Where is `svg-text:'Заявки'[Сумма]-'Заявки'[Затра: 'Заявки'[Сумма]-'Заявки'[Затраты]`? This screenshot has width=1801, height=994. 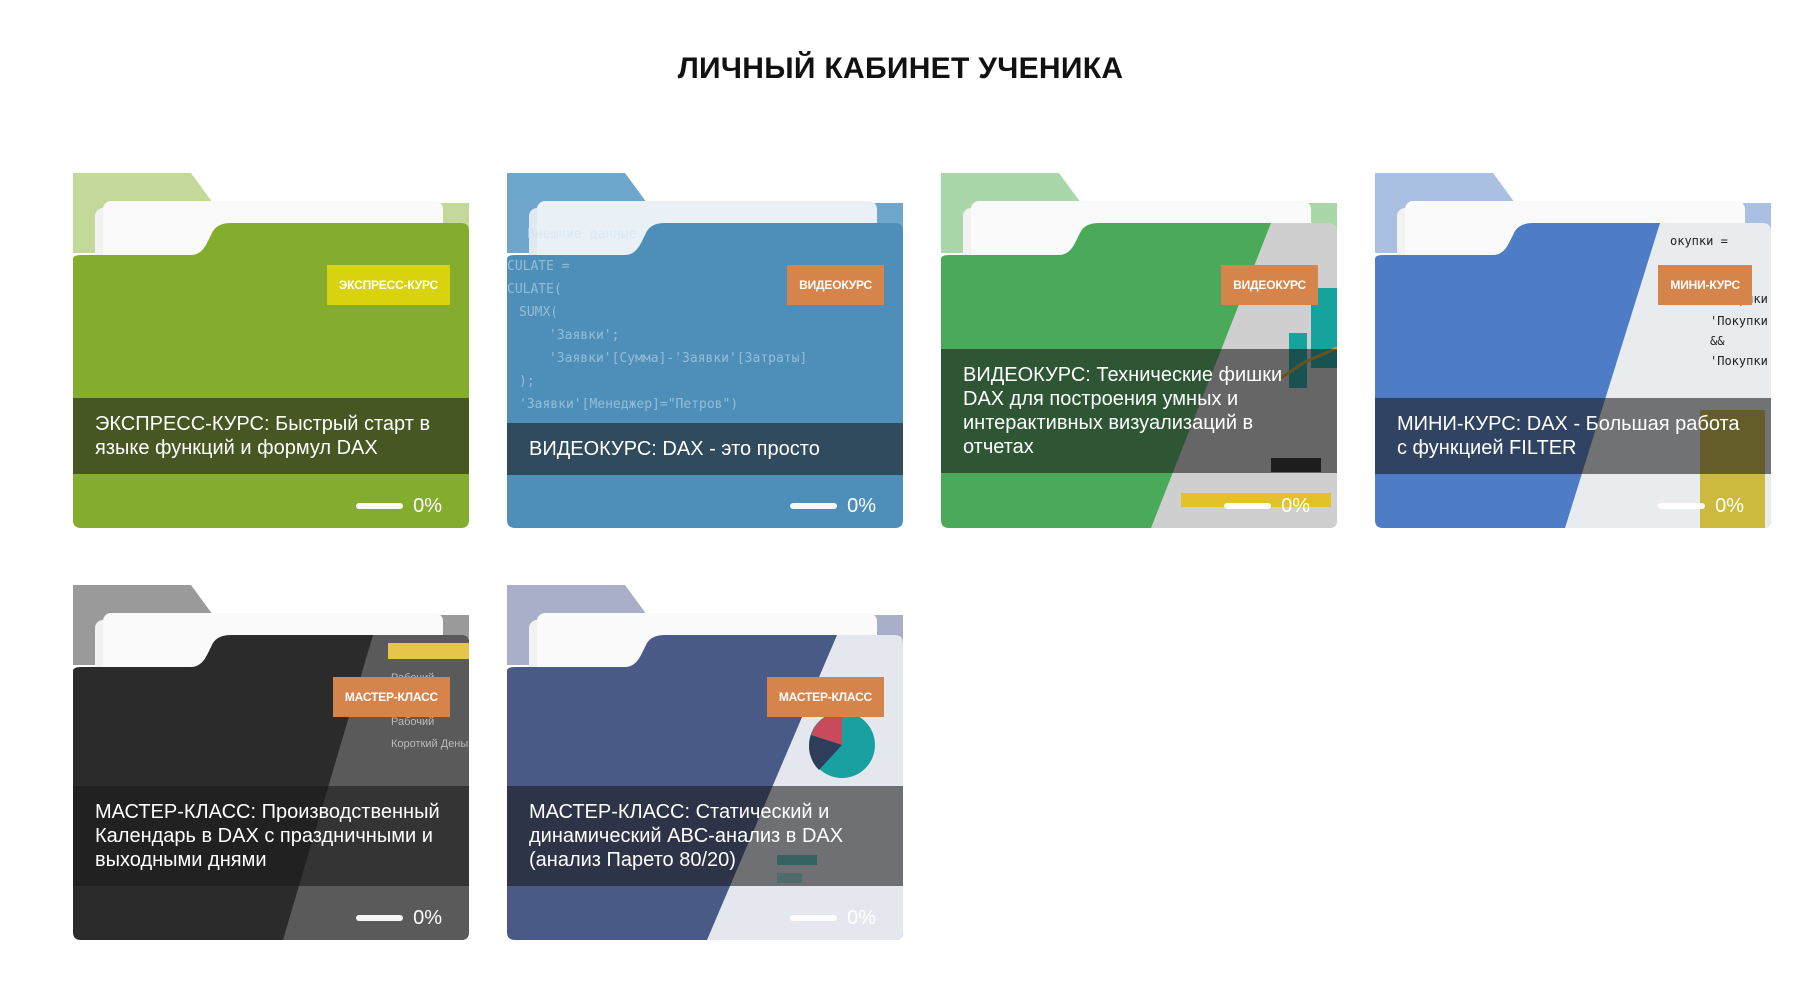
svg-text:'Заявки'[Сумма]-'Заявки'[Затра: 'Заявки'[Сумма]-'Заявки'[Затраты] is located at coordinates (678, 358).